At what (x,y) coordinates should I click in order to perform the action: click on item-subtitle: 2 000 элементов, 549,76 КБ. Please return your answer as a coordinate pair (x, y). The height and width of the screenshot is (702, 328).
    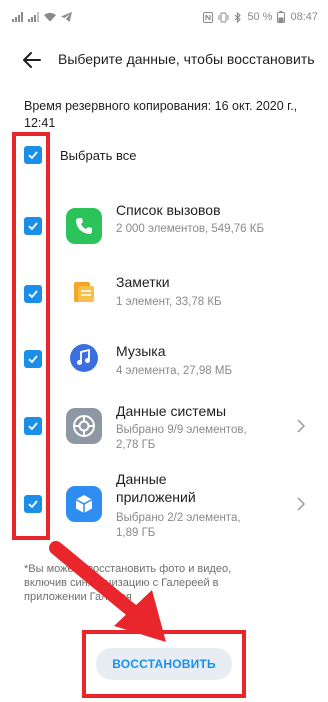
    Looking at the image, I should click on (190, 229).